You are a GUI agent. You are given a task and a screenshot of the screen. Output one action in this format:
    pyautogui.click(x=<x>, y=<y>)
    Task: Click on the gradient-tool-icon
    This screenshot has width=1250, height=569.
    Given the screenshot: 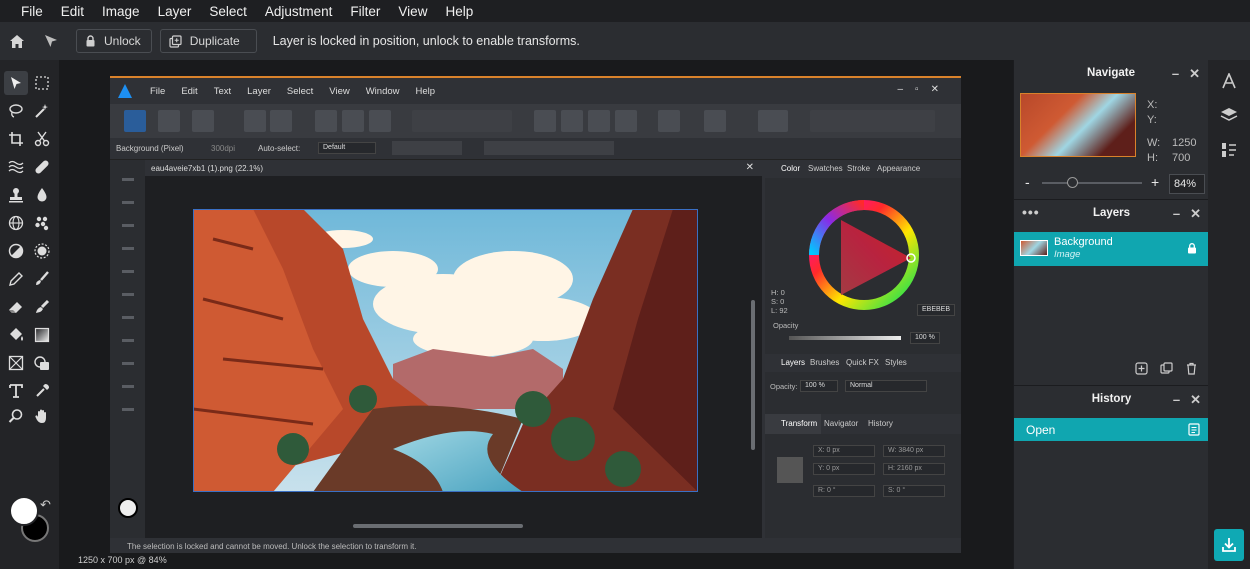 What is the action you would take?
    pyautogui.click(x=42, y=335)
    